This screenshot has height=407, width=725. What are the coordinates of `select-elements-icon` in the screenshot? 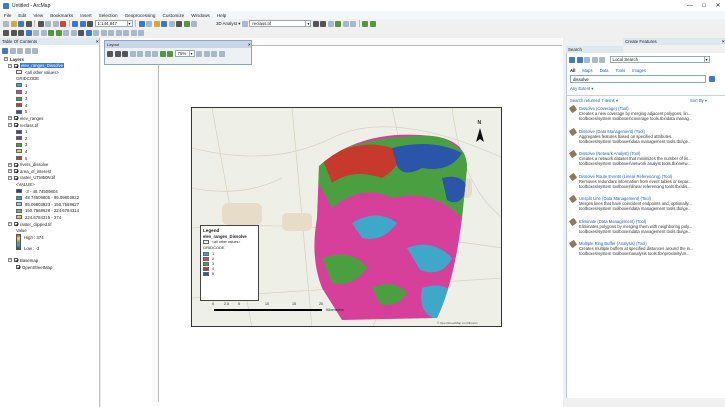 It's located at (81, 32).